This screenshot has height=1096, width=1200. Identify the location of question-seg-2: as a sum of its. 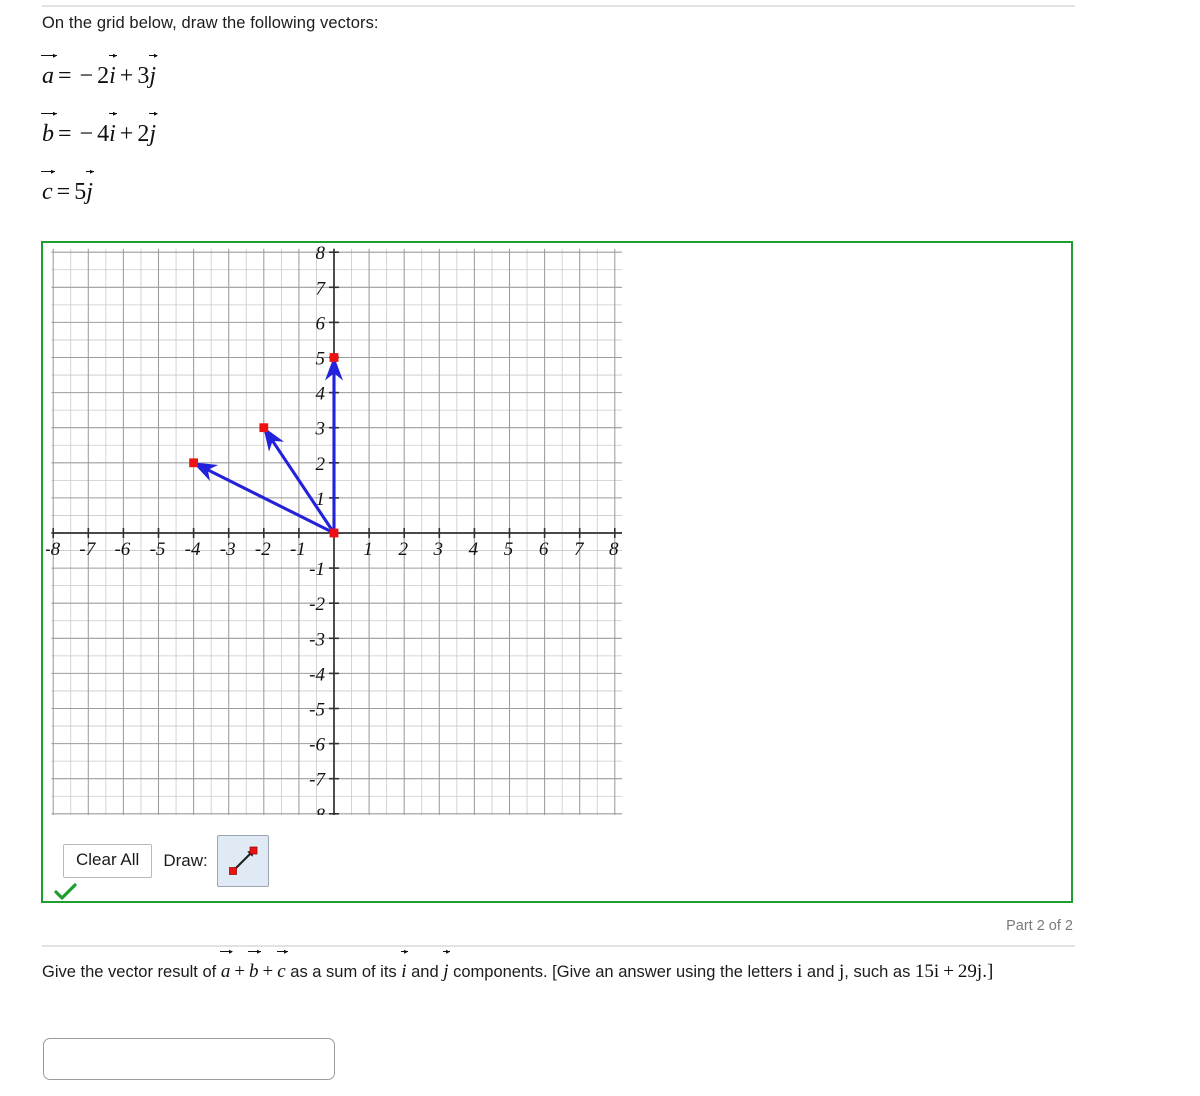
(343, 972).